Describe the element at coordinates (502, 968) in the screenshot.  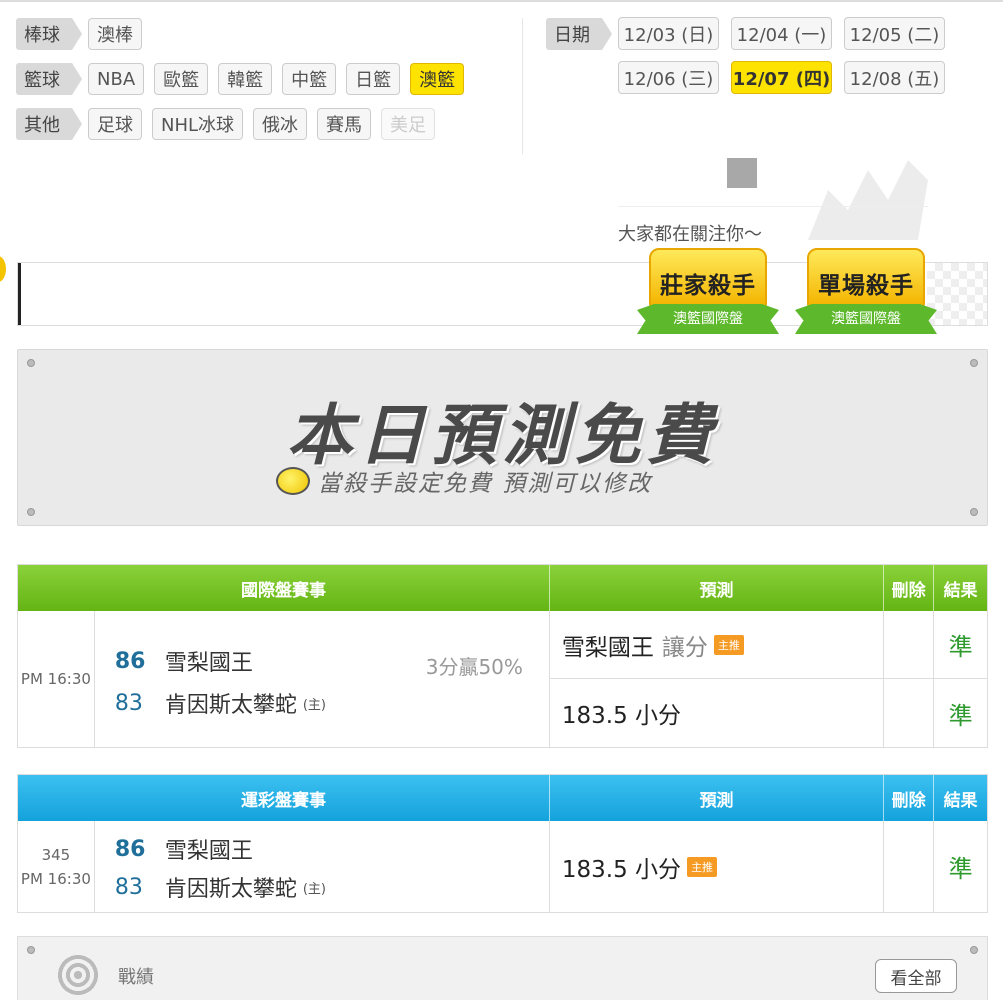
I see `record-section: 戰績 看全部` at that location.